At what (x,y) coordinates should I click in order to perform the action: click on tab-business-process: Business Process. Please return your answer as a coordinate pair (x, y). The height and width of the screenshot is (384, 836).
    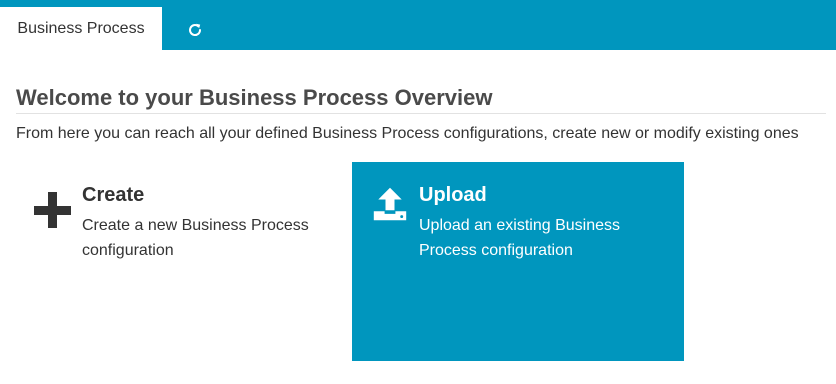
    Looking at the image, I should click on (81, 28).